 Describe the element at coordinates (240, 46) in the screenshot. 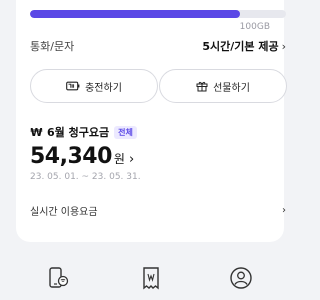

I see `call-value-text: 5시간/기본 제공` at that location.